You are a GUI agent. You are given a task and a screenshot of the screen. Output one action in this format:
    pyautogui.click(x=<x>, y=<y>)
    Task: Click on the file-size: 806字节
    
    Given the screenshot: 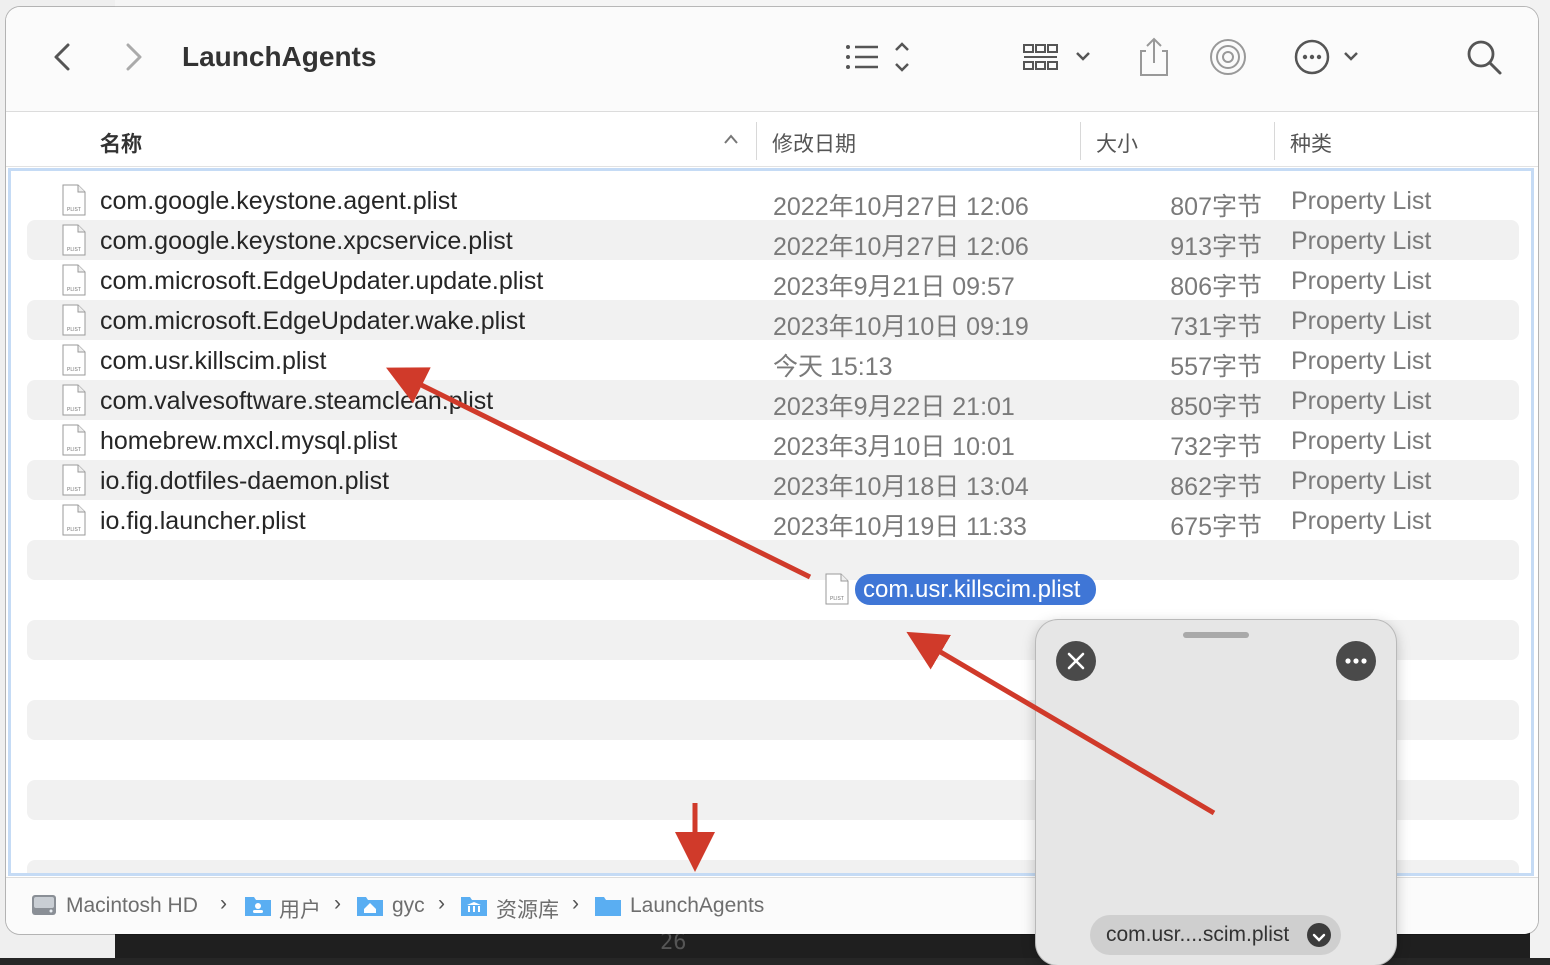 What is the action you would take?
    pyautogui.click(x=1216, y=287)
    